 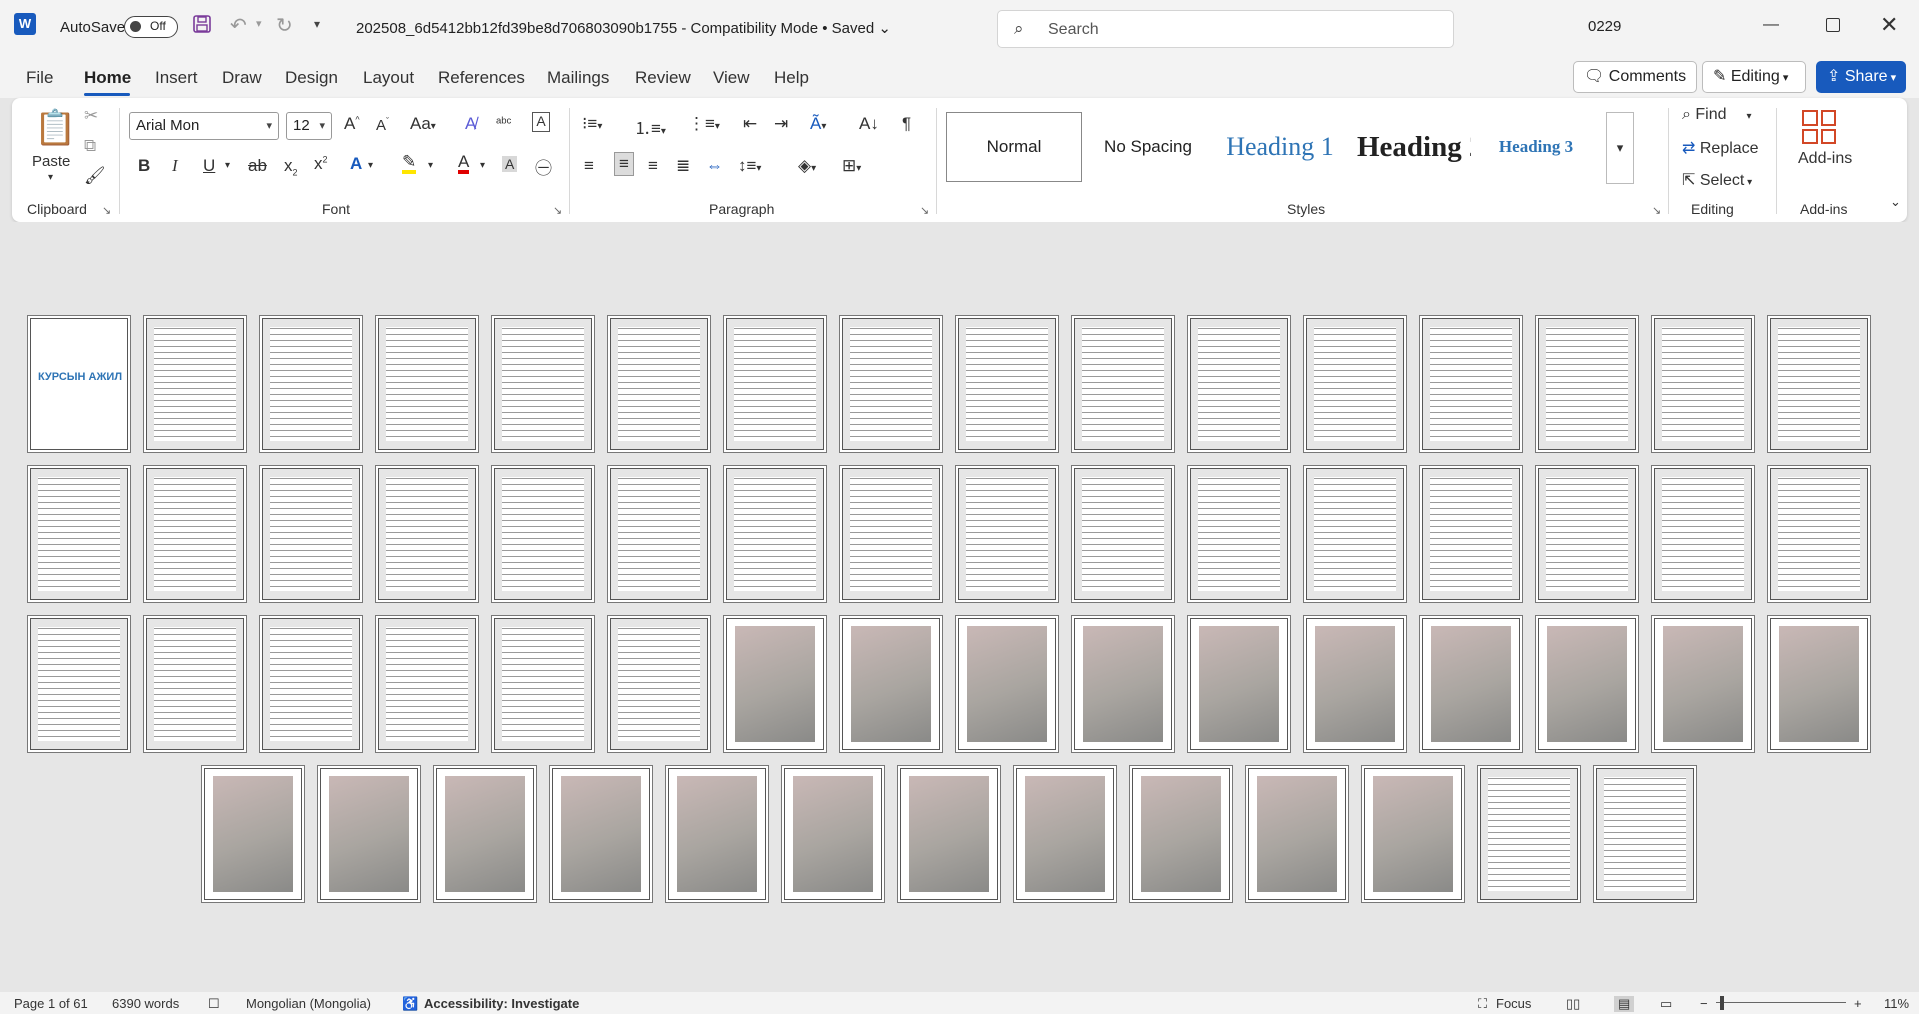 What do you see at coordinates (791, 78) in the screenshot?
I see `tab-help: Help` at bounding box center [791, 78].